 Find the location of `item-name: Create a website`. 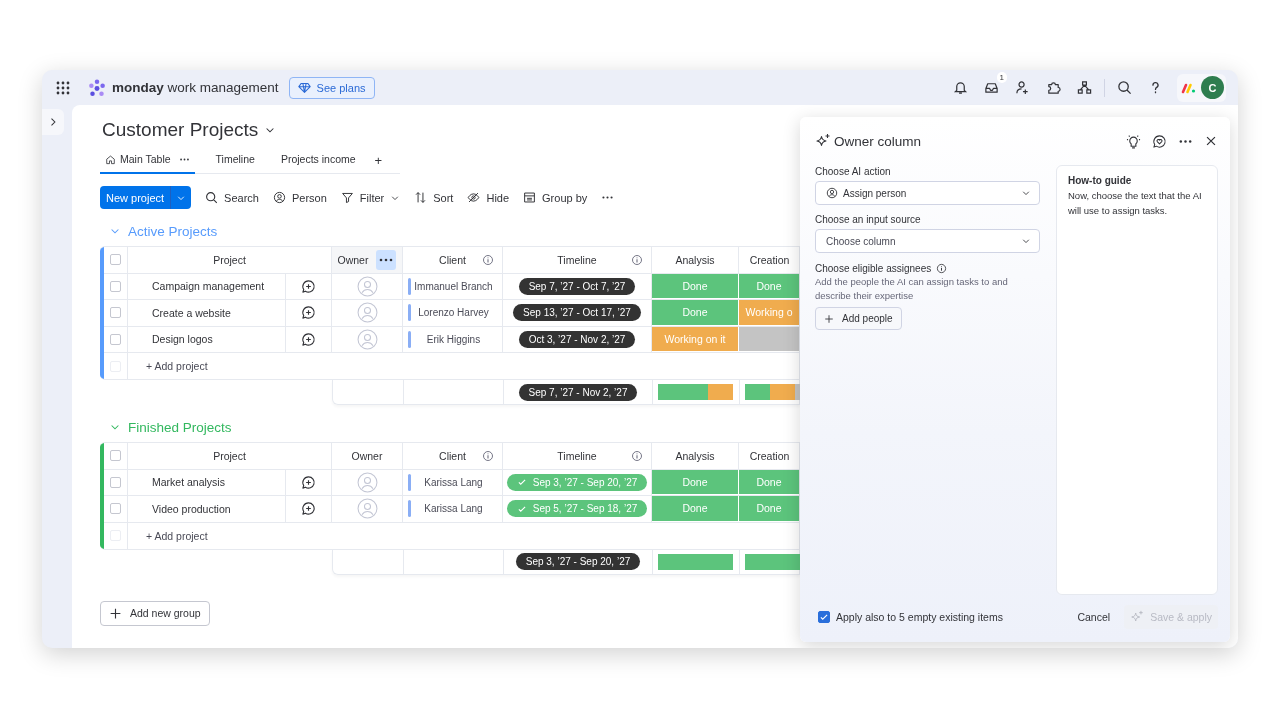

item-name: Create a website is located at coordinates (191, 312).